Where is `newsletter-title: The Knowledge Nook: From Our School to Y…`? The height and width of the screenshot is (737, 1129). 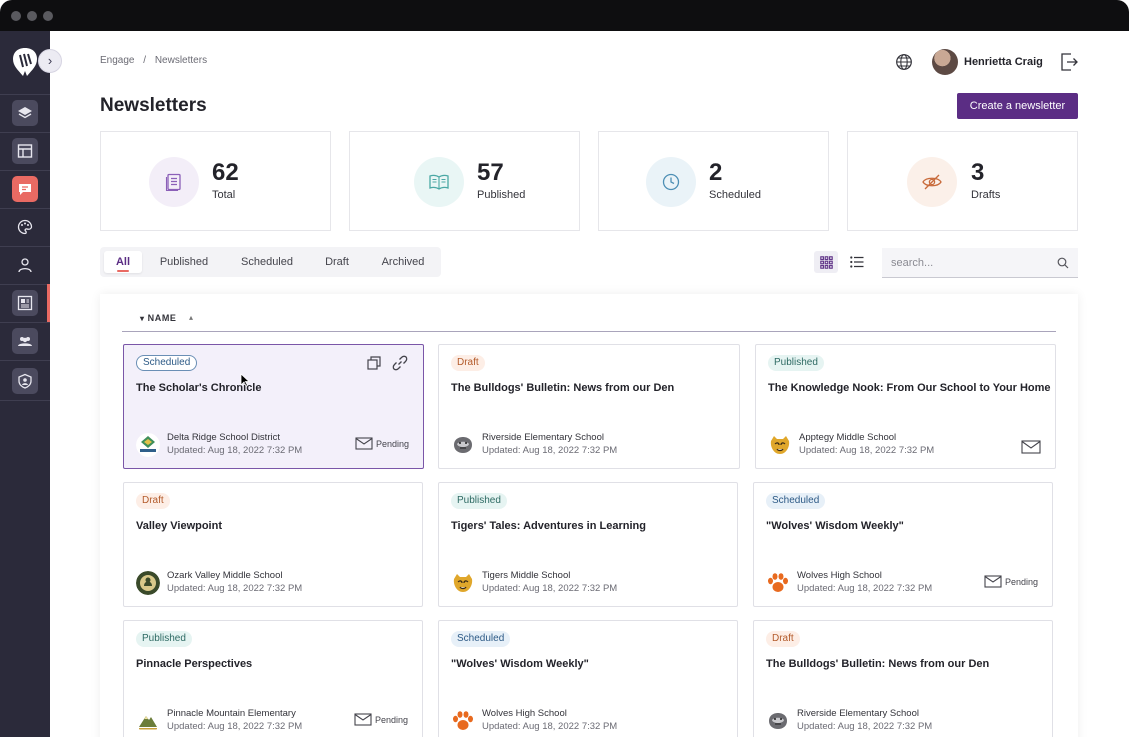 newsletter-title: The Knowledge Nook: From Our School to Y… is located at coordinates (909, 388).